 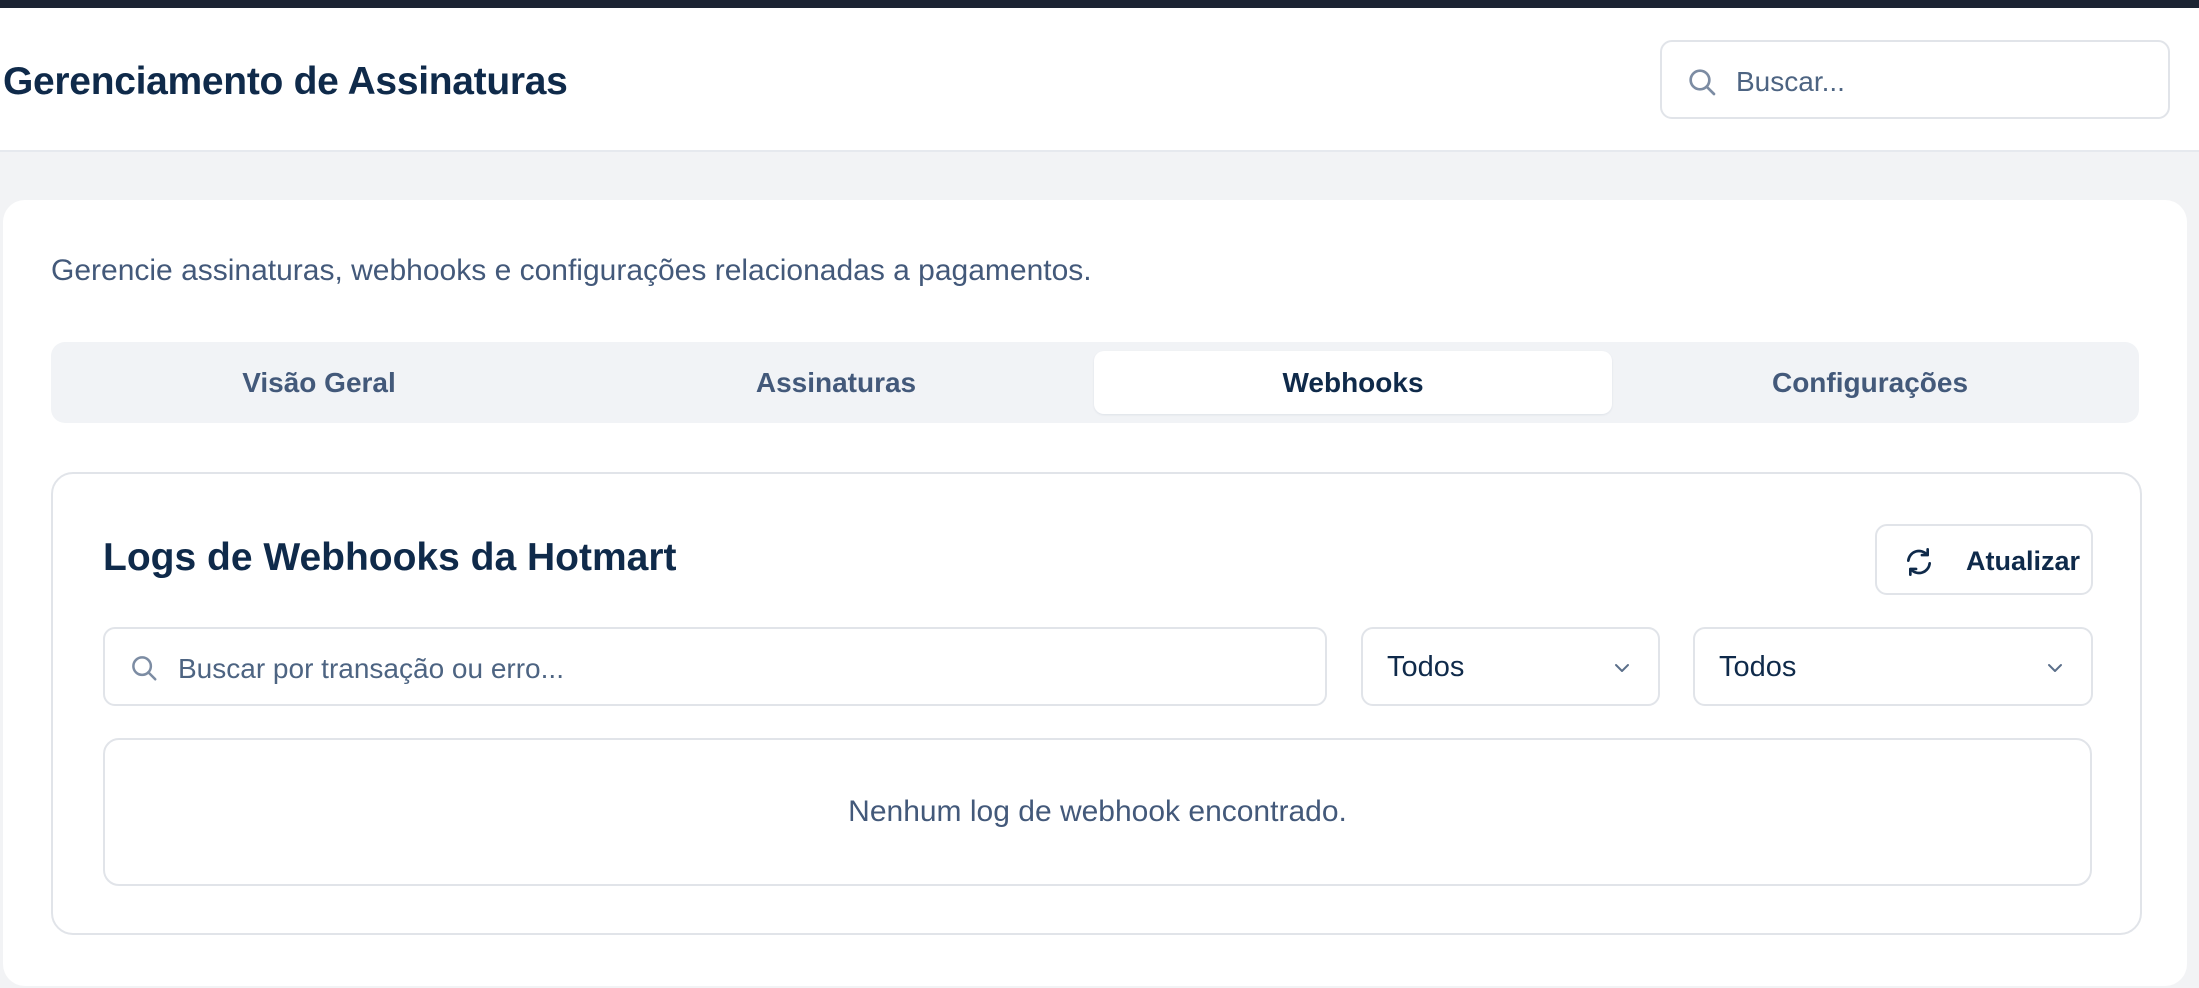 I want to click on section-title: Logs de Webhooks da Hotmart, so click(x=390, y=557).